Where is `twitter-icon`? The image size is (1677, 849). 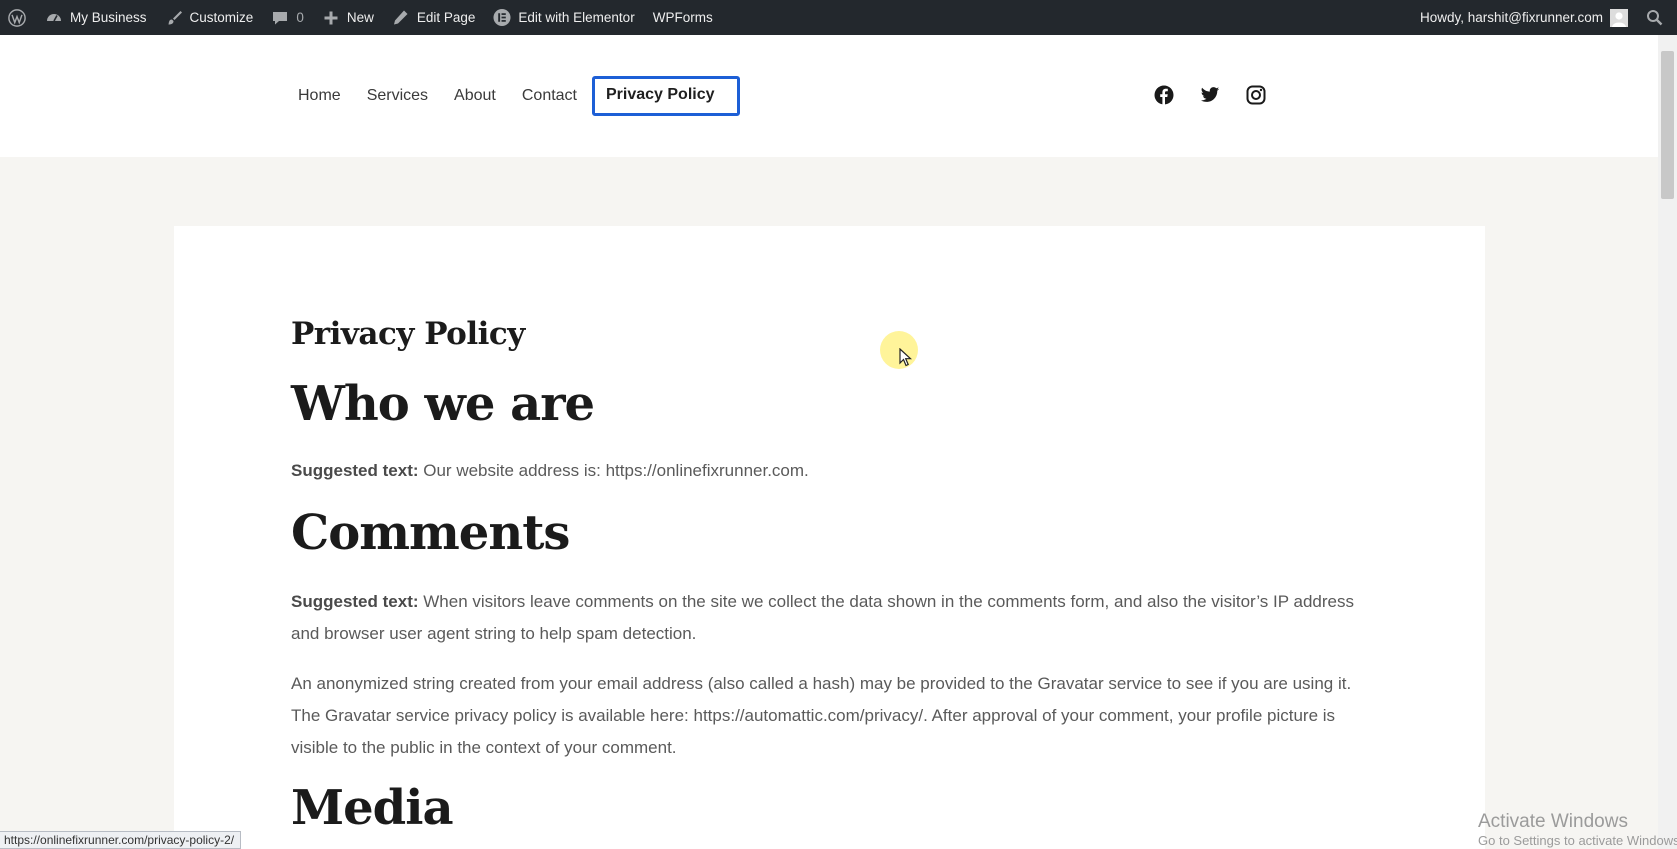 twitter-icon is located at coordinates (1210, 95).